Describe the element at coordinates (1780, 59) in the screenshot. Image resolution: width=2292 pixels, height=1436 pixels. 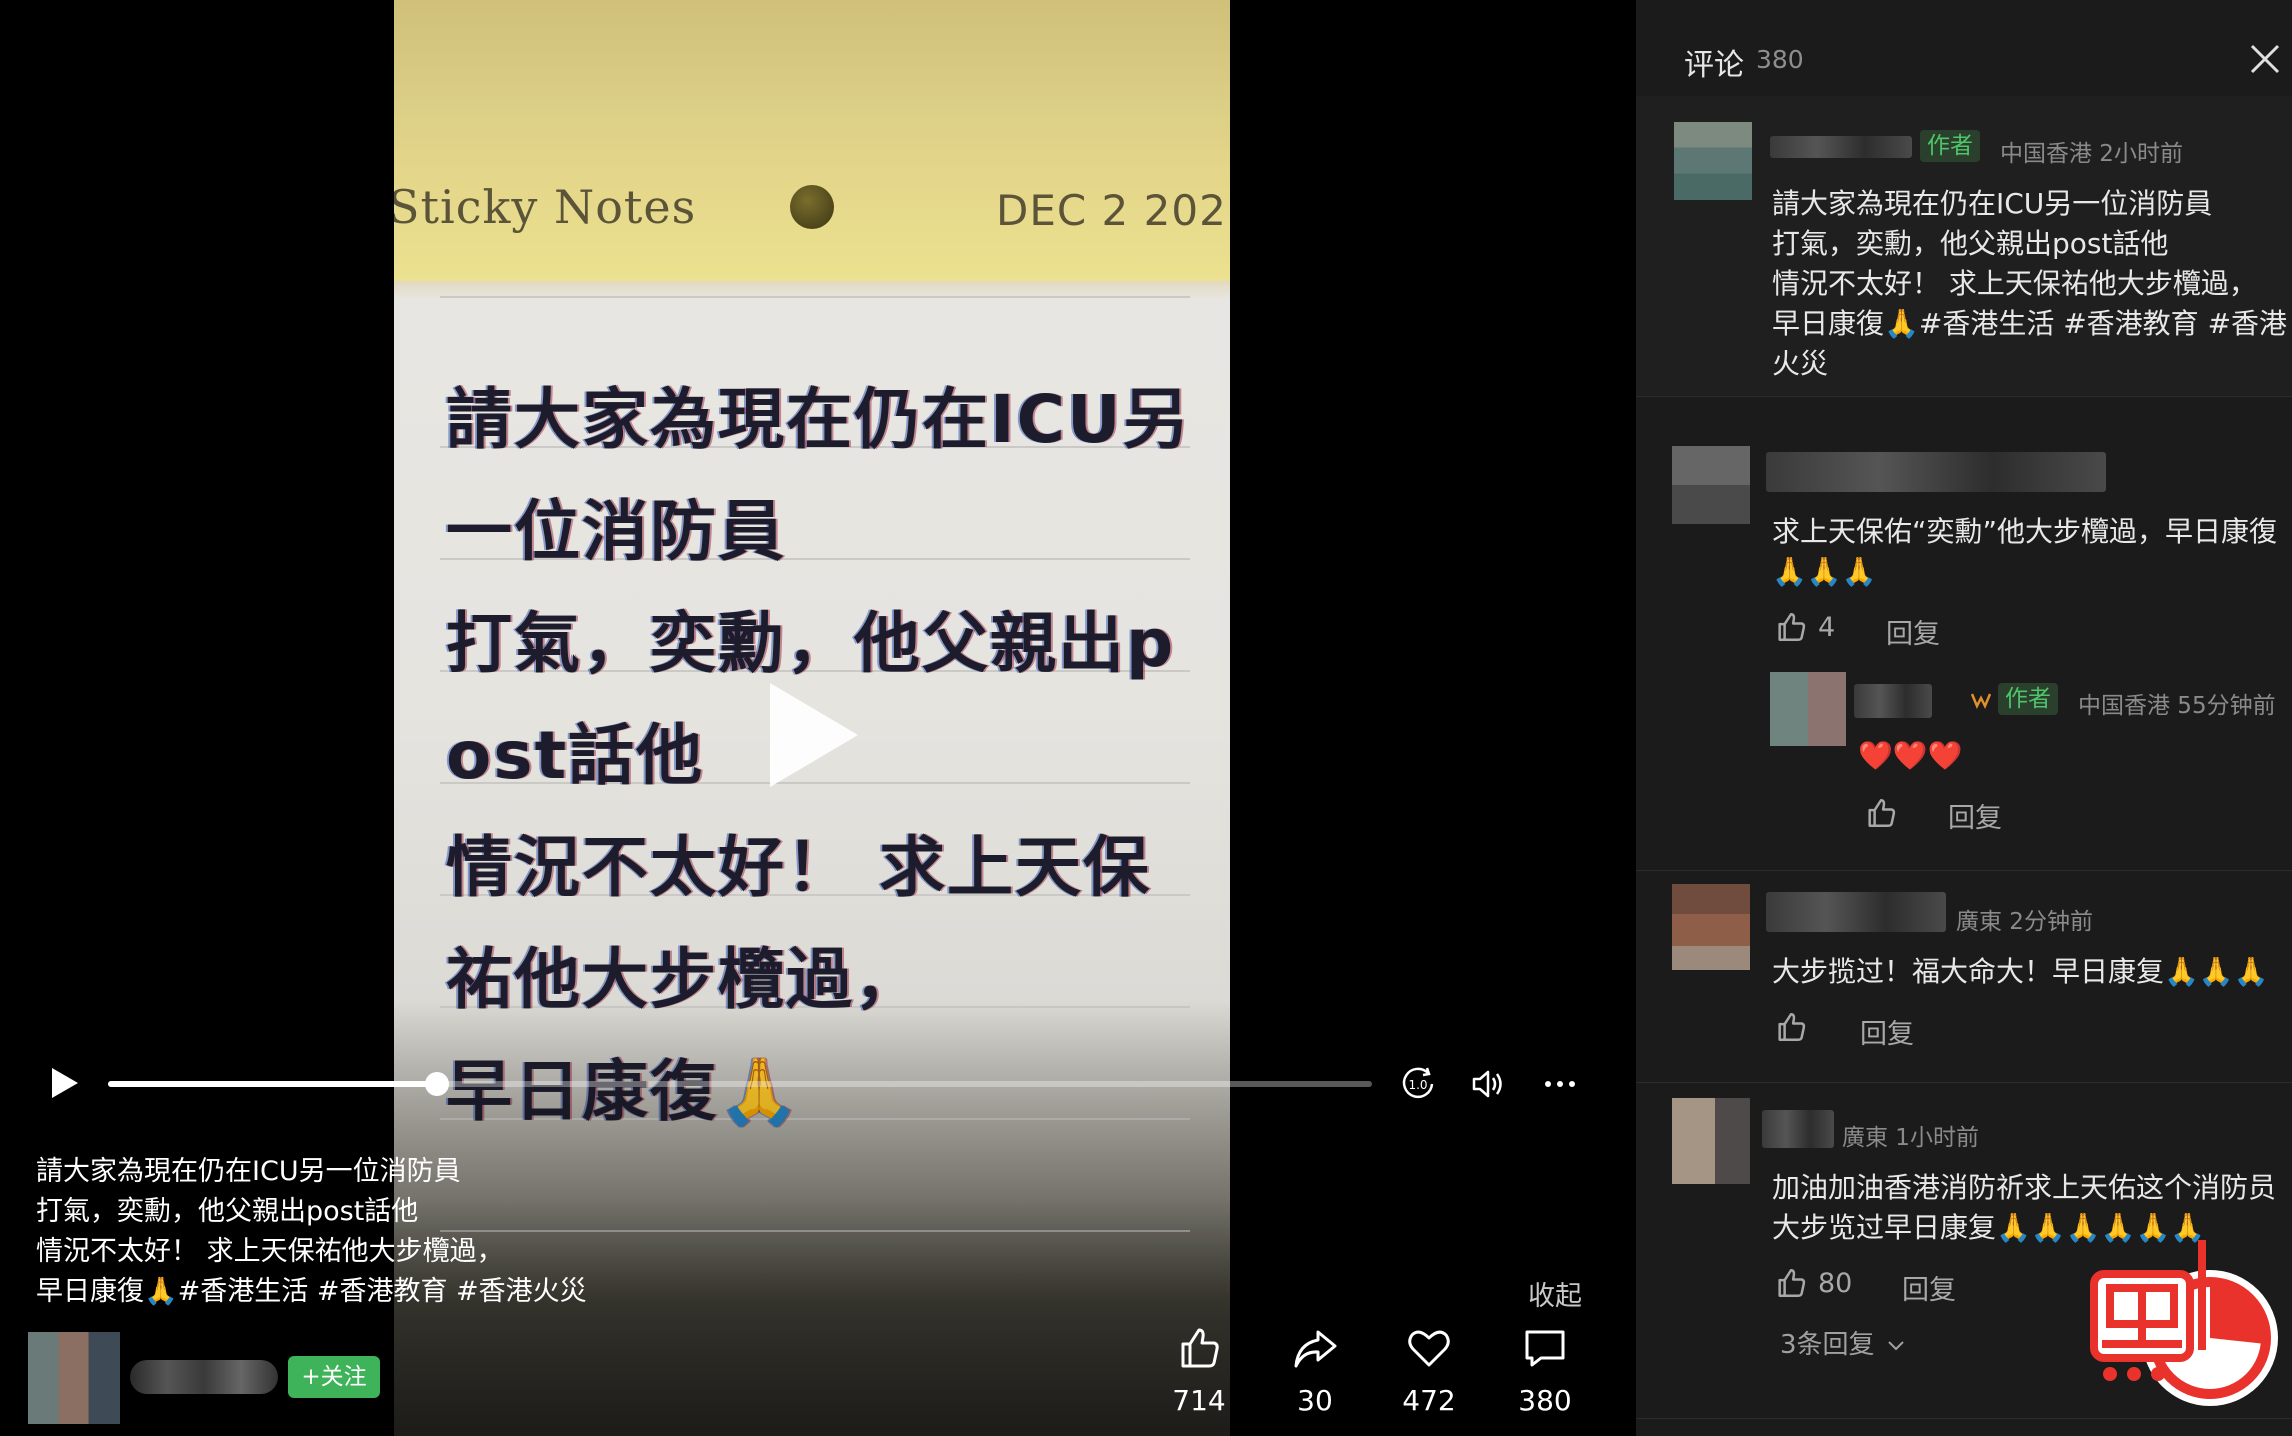
I see `comments-total: 380` at that location.